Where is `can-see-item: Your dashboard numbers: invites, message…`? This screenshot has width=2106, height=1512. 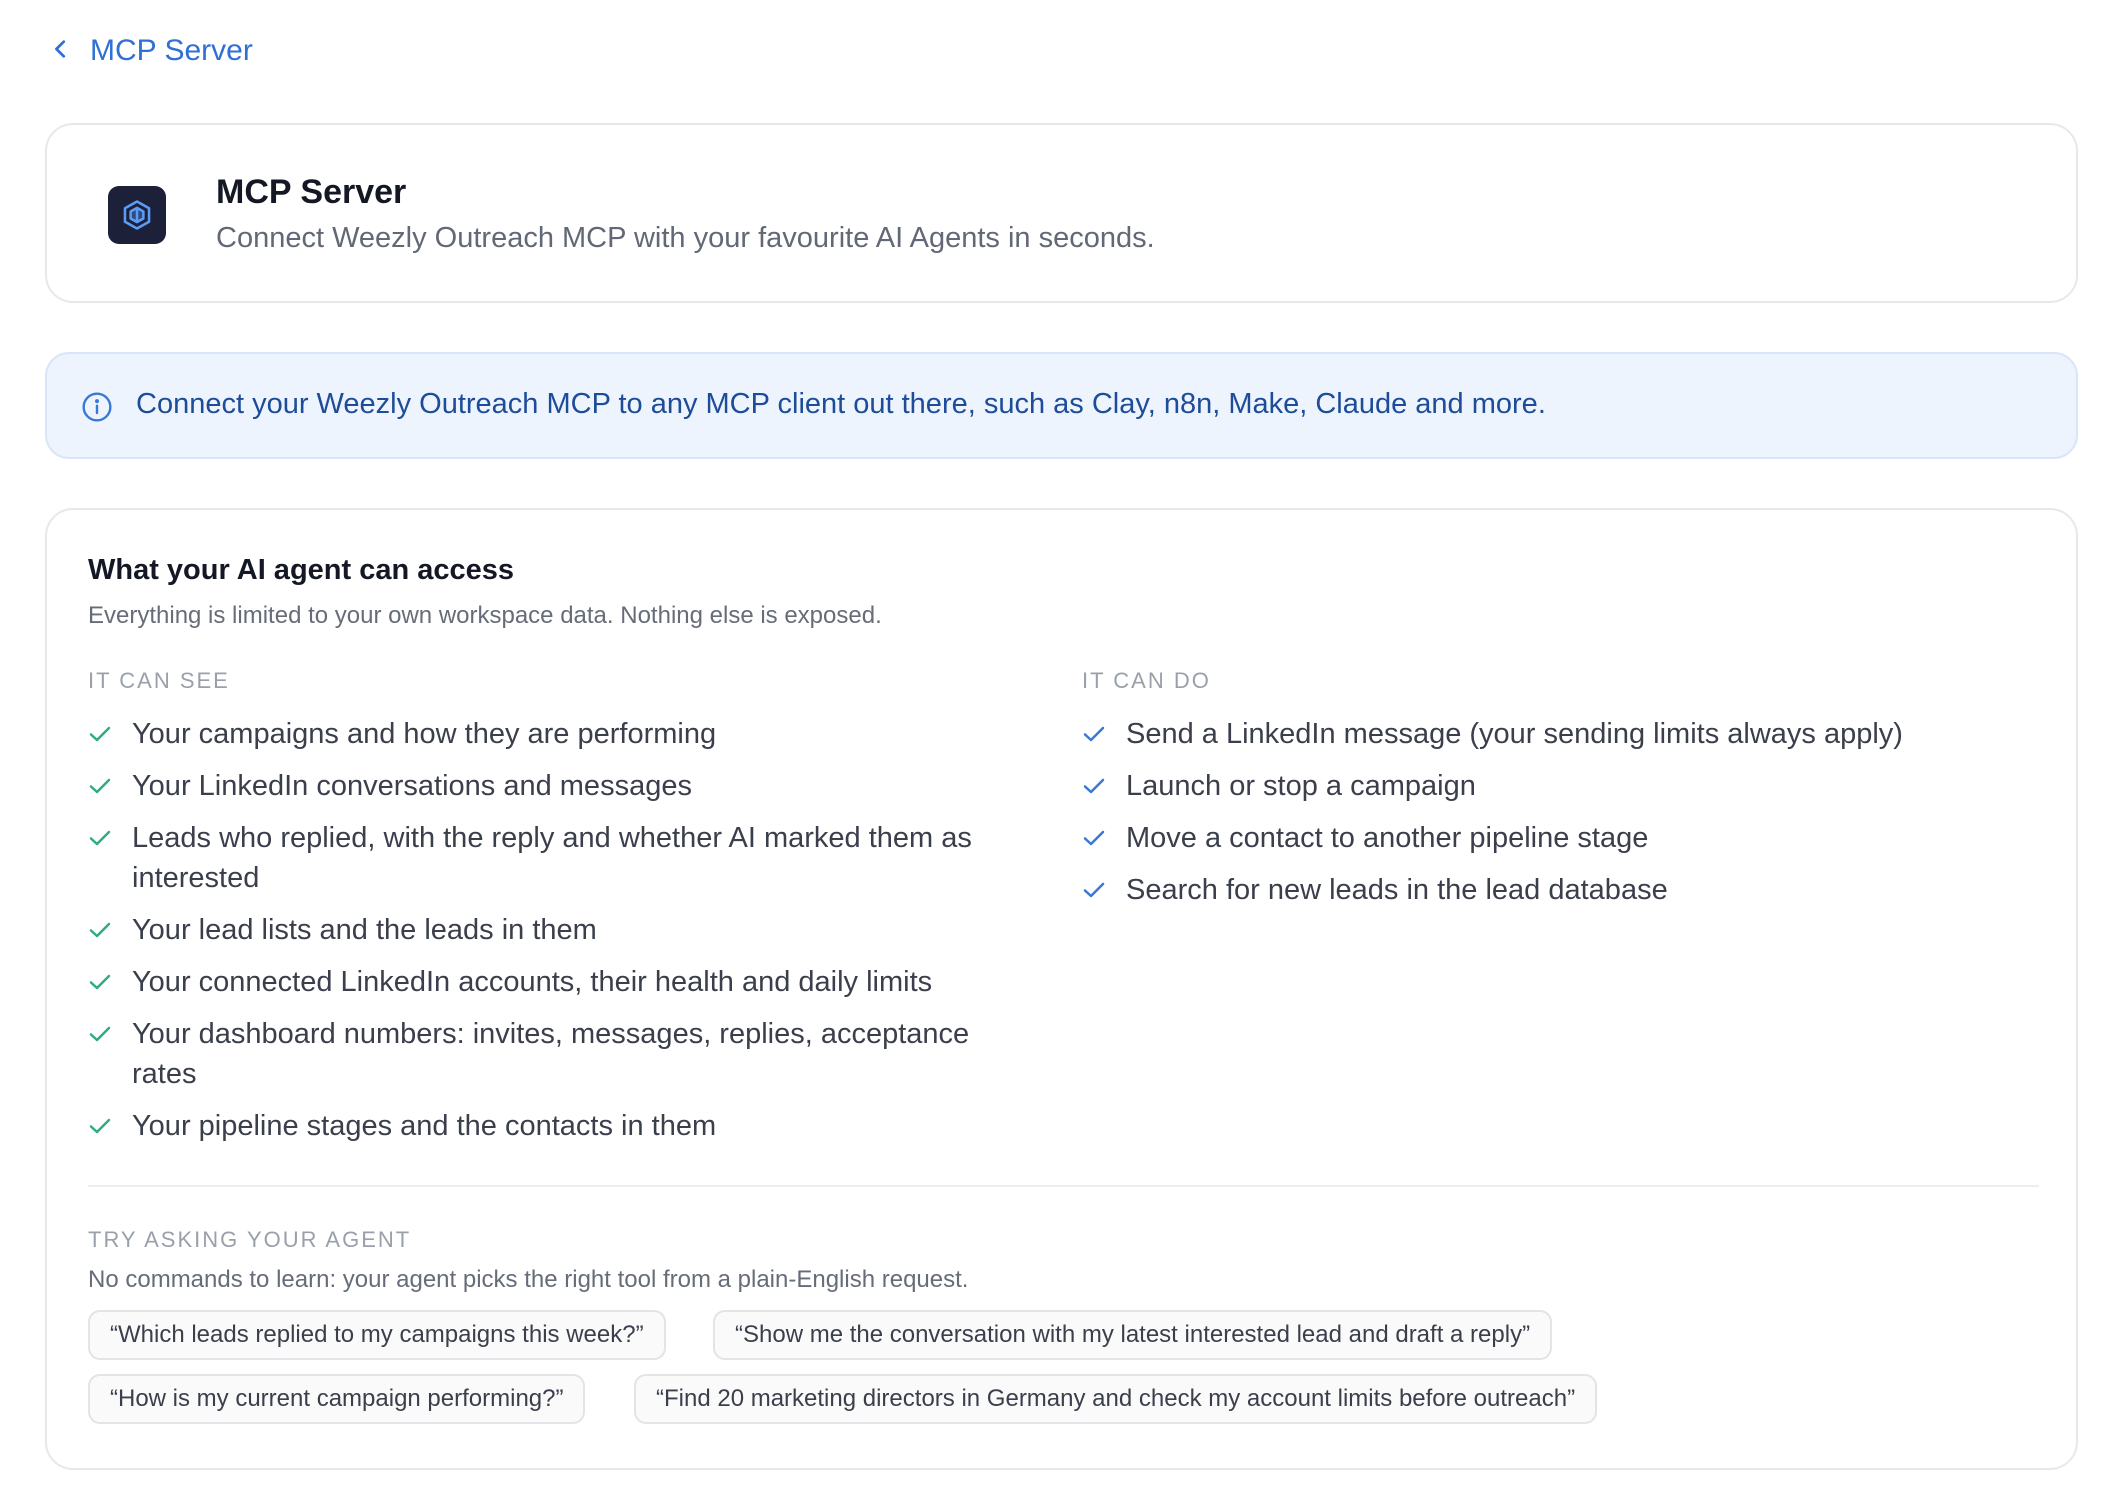
can-see-item: Your dashboard numbers: invites, message… is located at coordinates (551, 1054).